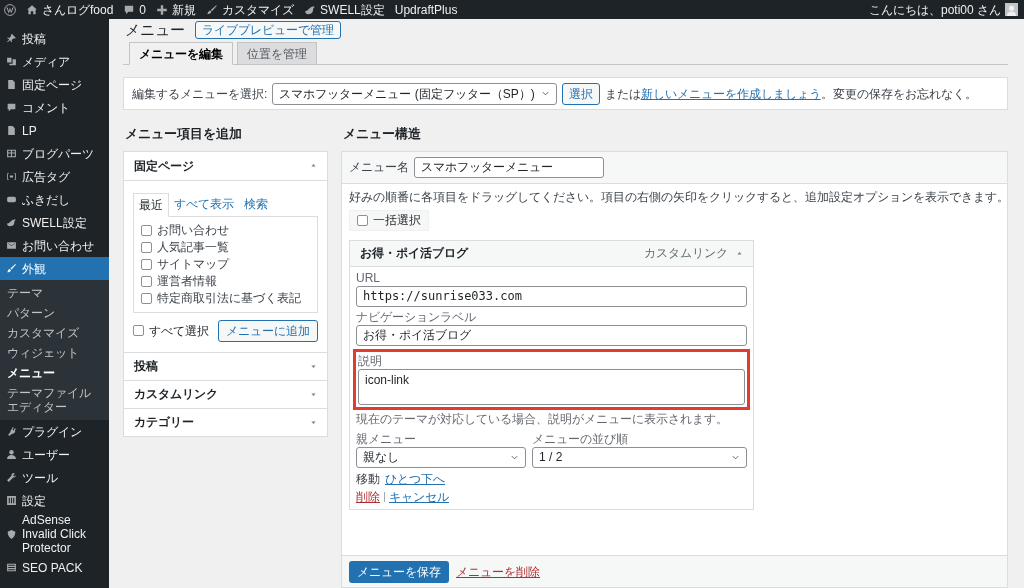 This screenshot has height=588, width=1024. What do you see at coordinates (54, 176) in the screenshot?
I see `sidebar-item: 広告タグ` at bounding box center [54, 176].